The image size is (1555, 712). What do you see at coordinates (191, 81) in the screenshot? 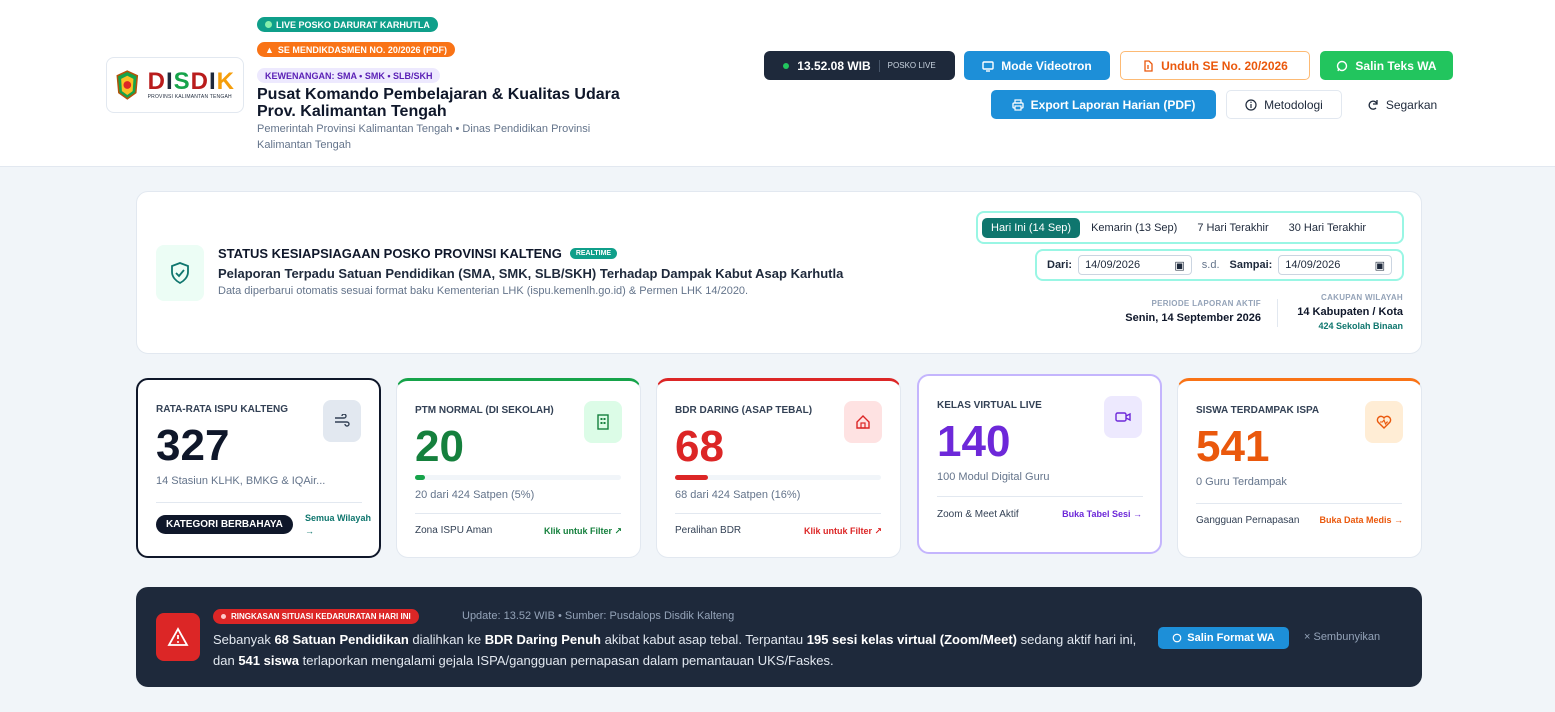
I see `logo-wordmark: DISDIK` at bounding box center [191, 81].